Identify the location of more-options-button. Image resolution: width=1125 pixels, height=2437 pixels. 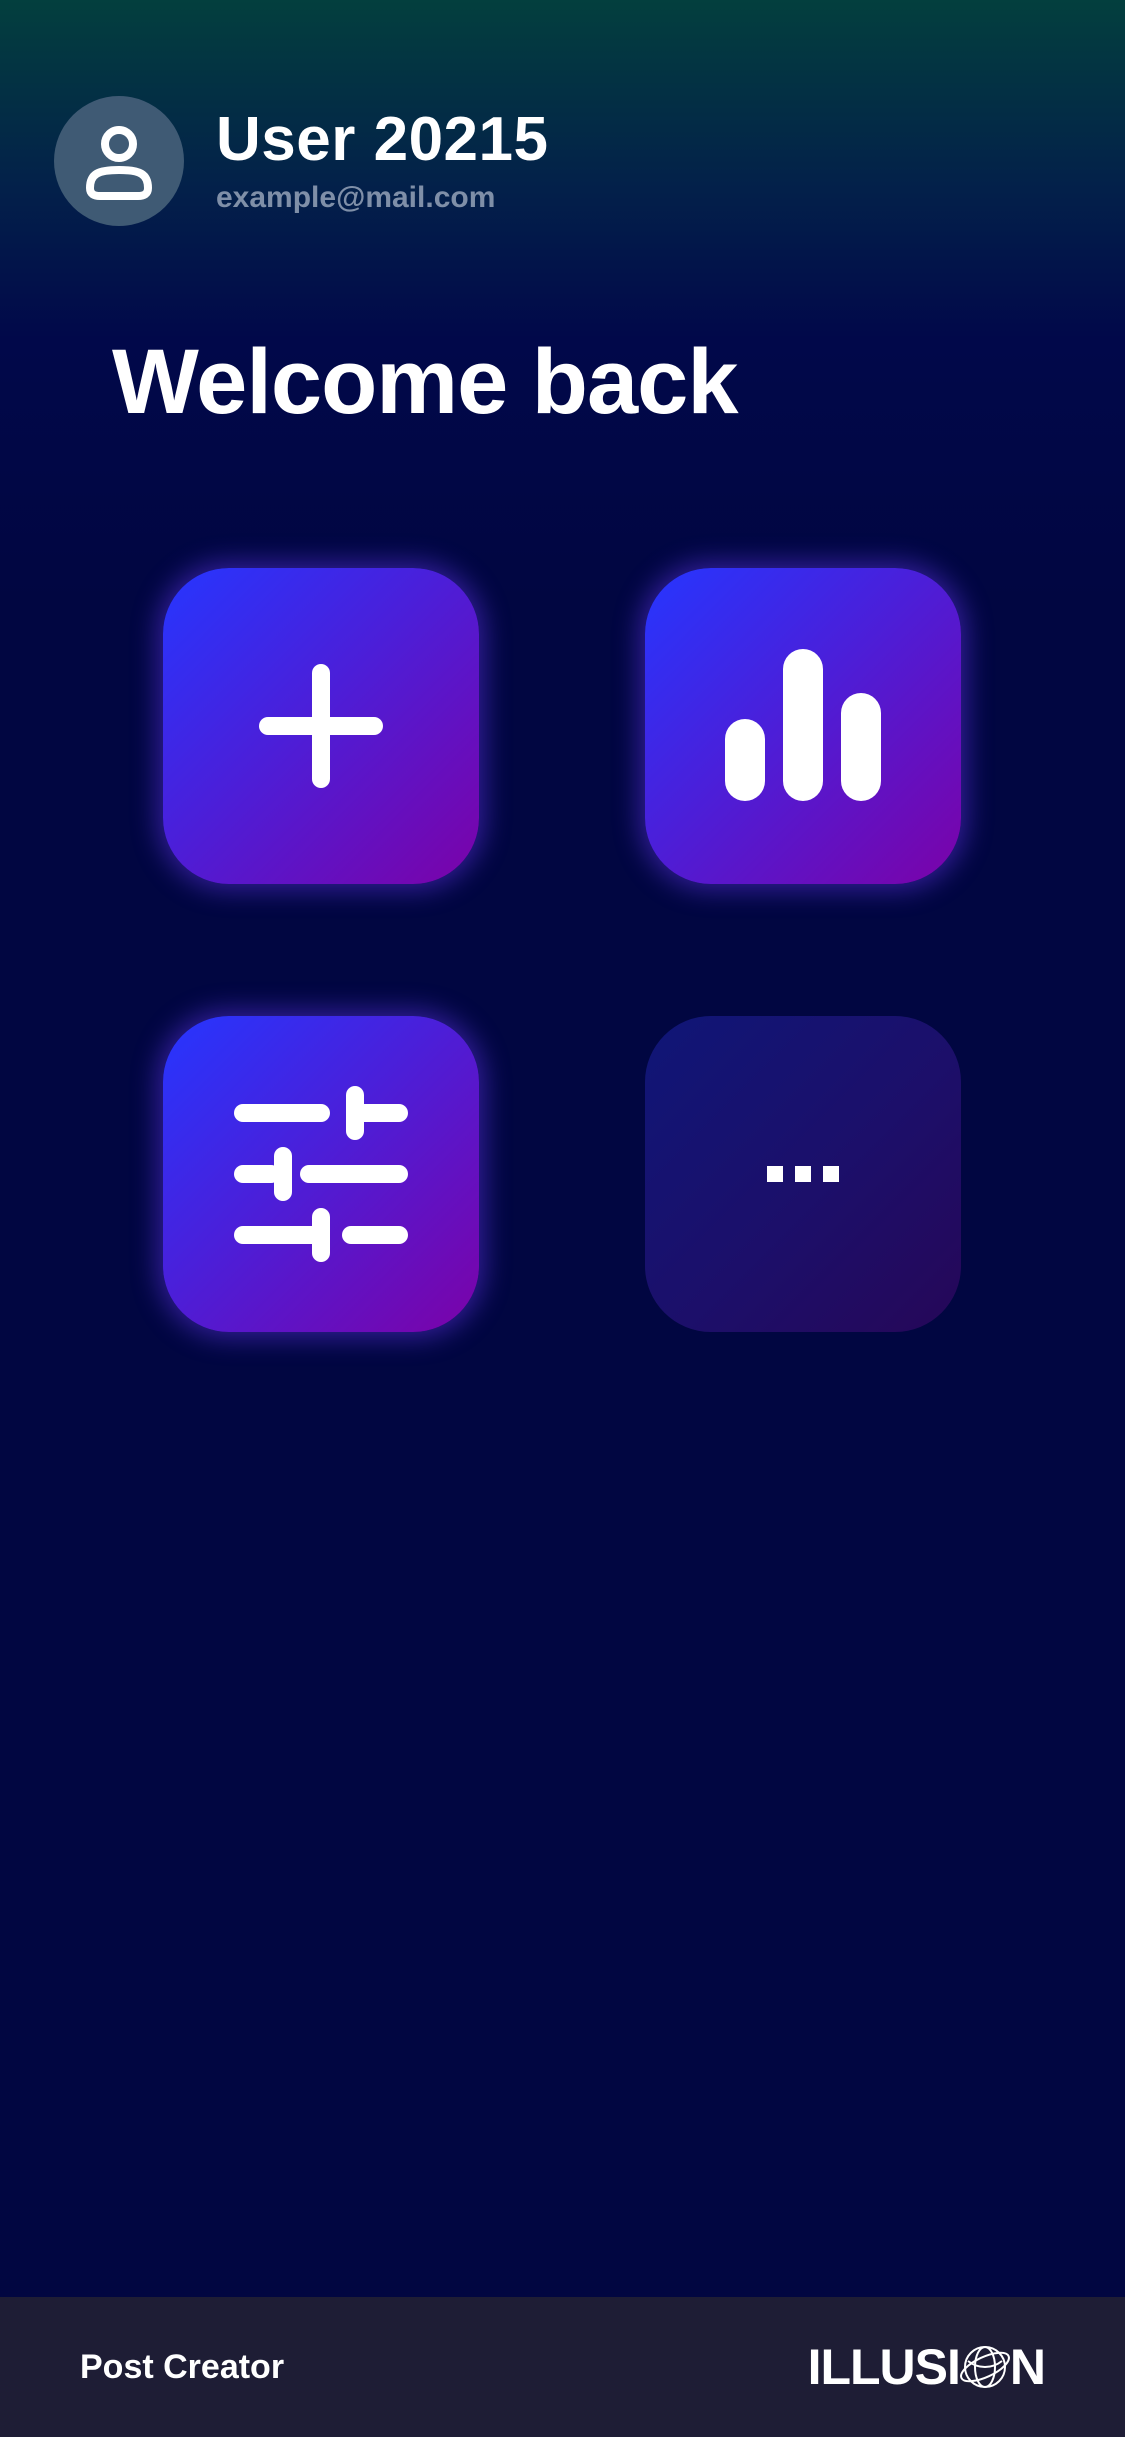
(803, 1174).